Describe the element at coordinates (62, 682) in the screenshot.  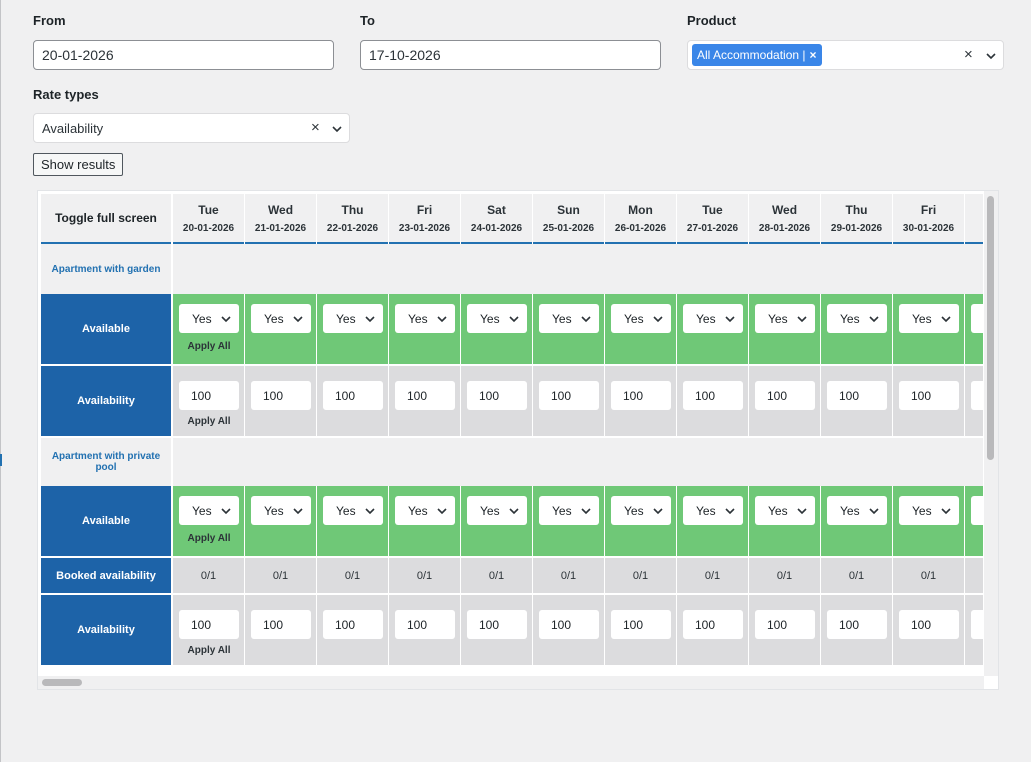
I see `horizontal-scroll-thumb` at that location.